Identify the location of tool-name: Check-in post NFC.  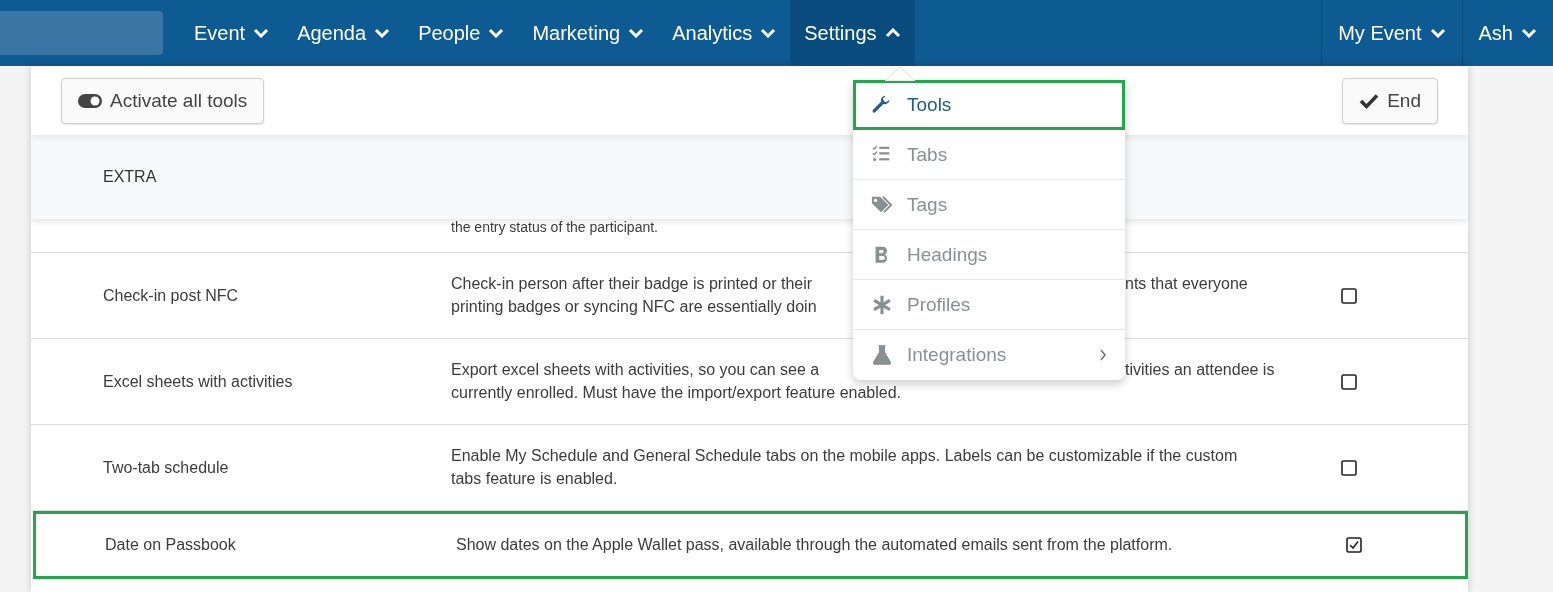
(171, 295).